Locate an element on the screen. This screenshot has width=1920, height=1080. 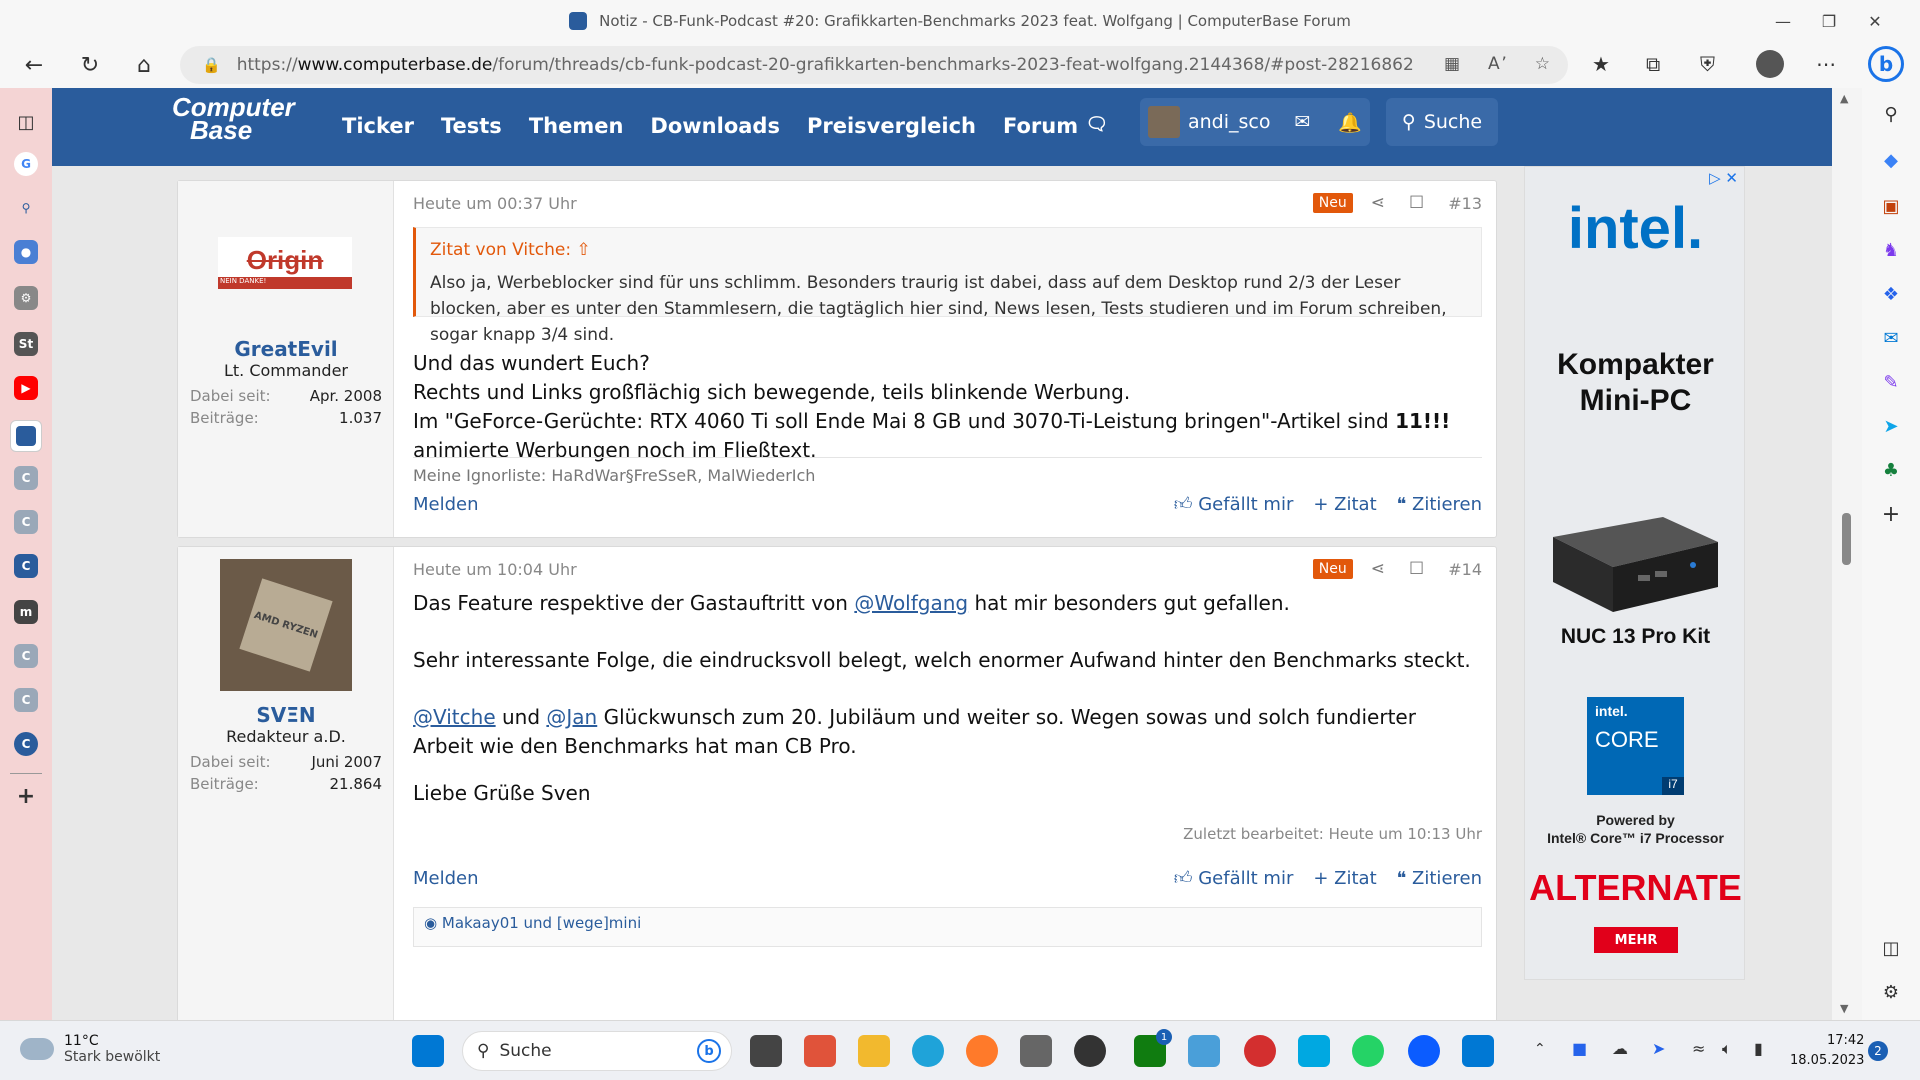
system-clock: 17:42 18.05.2023 is located at coordinates (1827, 1051).